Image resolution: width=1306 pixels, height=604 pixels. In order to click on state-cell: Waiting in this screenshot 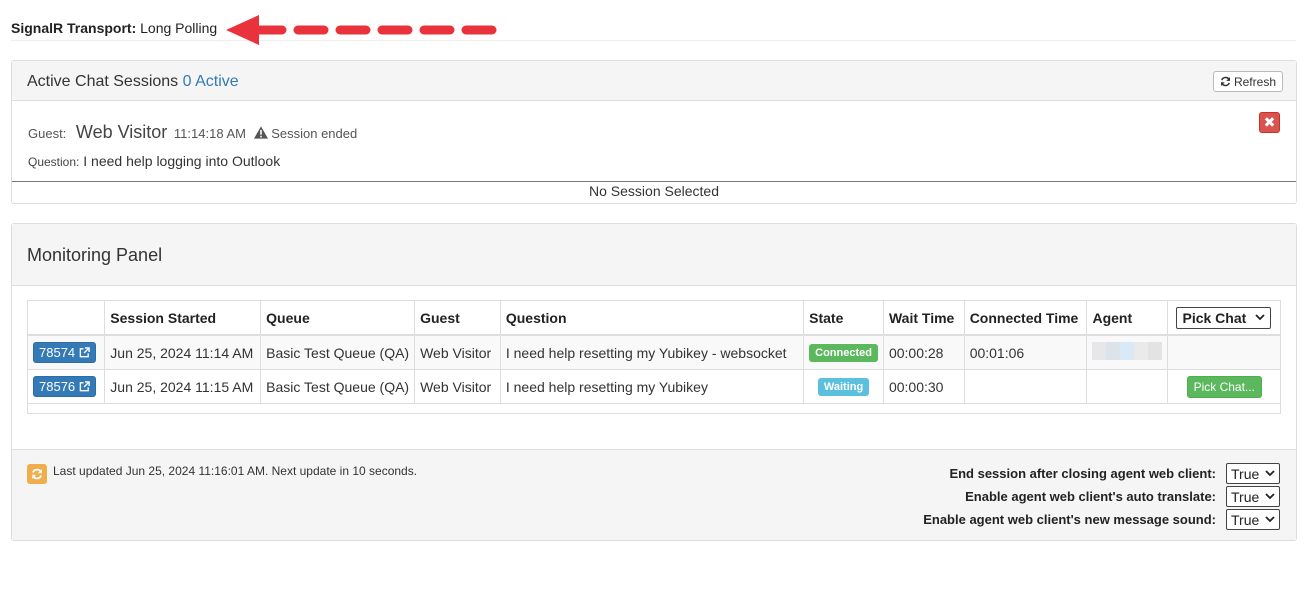, I will do `click(843, 386)`.